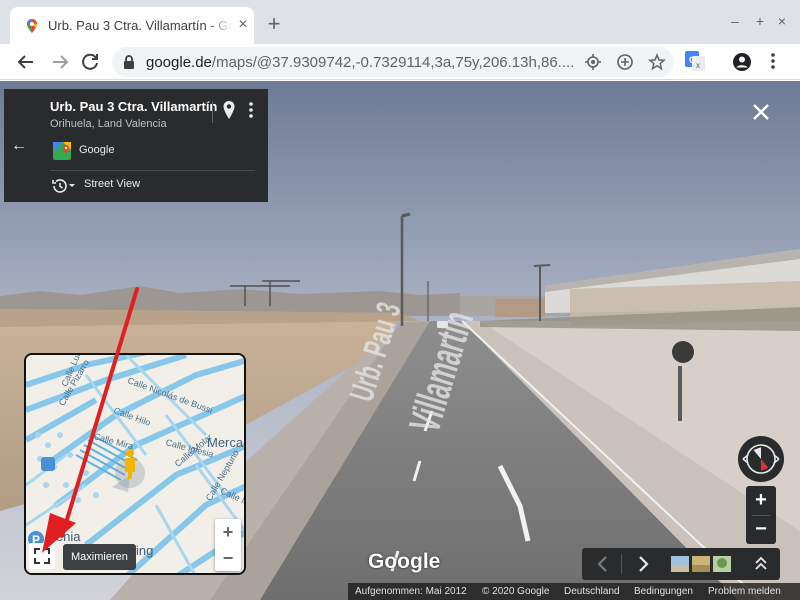  I want to click on bookmark-star-icon, so click(657, 62).